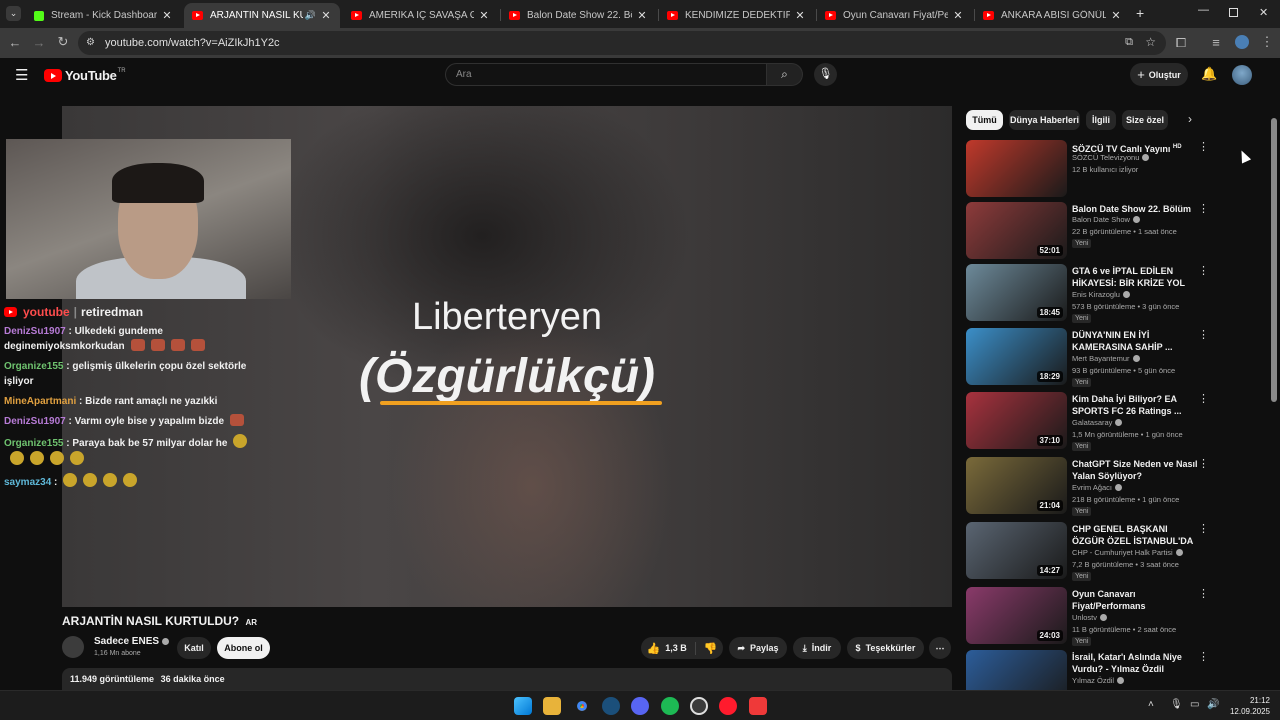 The image size is (1280, 720). I want to click on vivaldi-icon, so click(758, 706).